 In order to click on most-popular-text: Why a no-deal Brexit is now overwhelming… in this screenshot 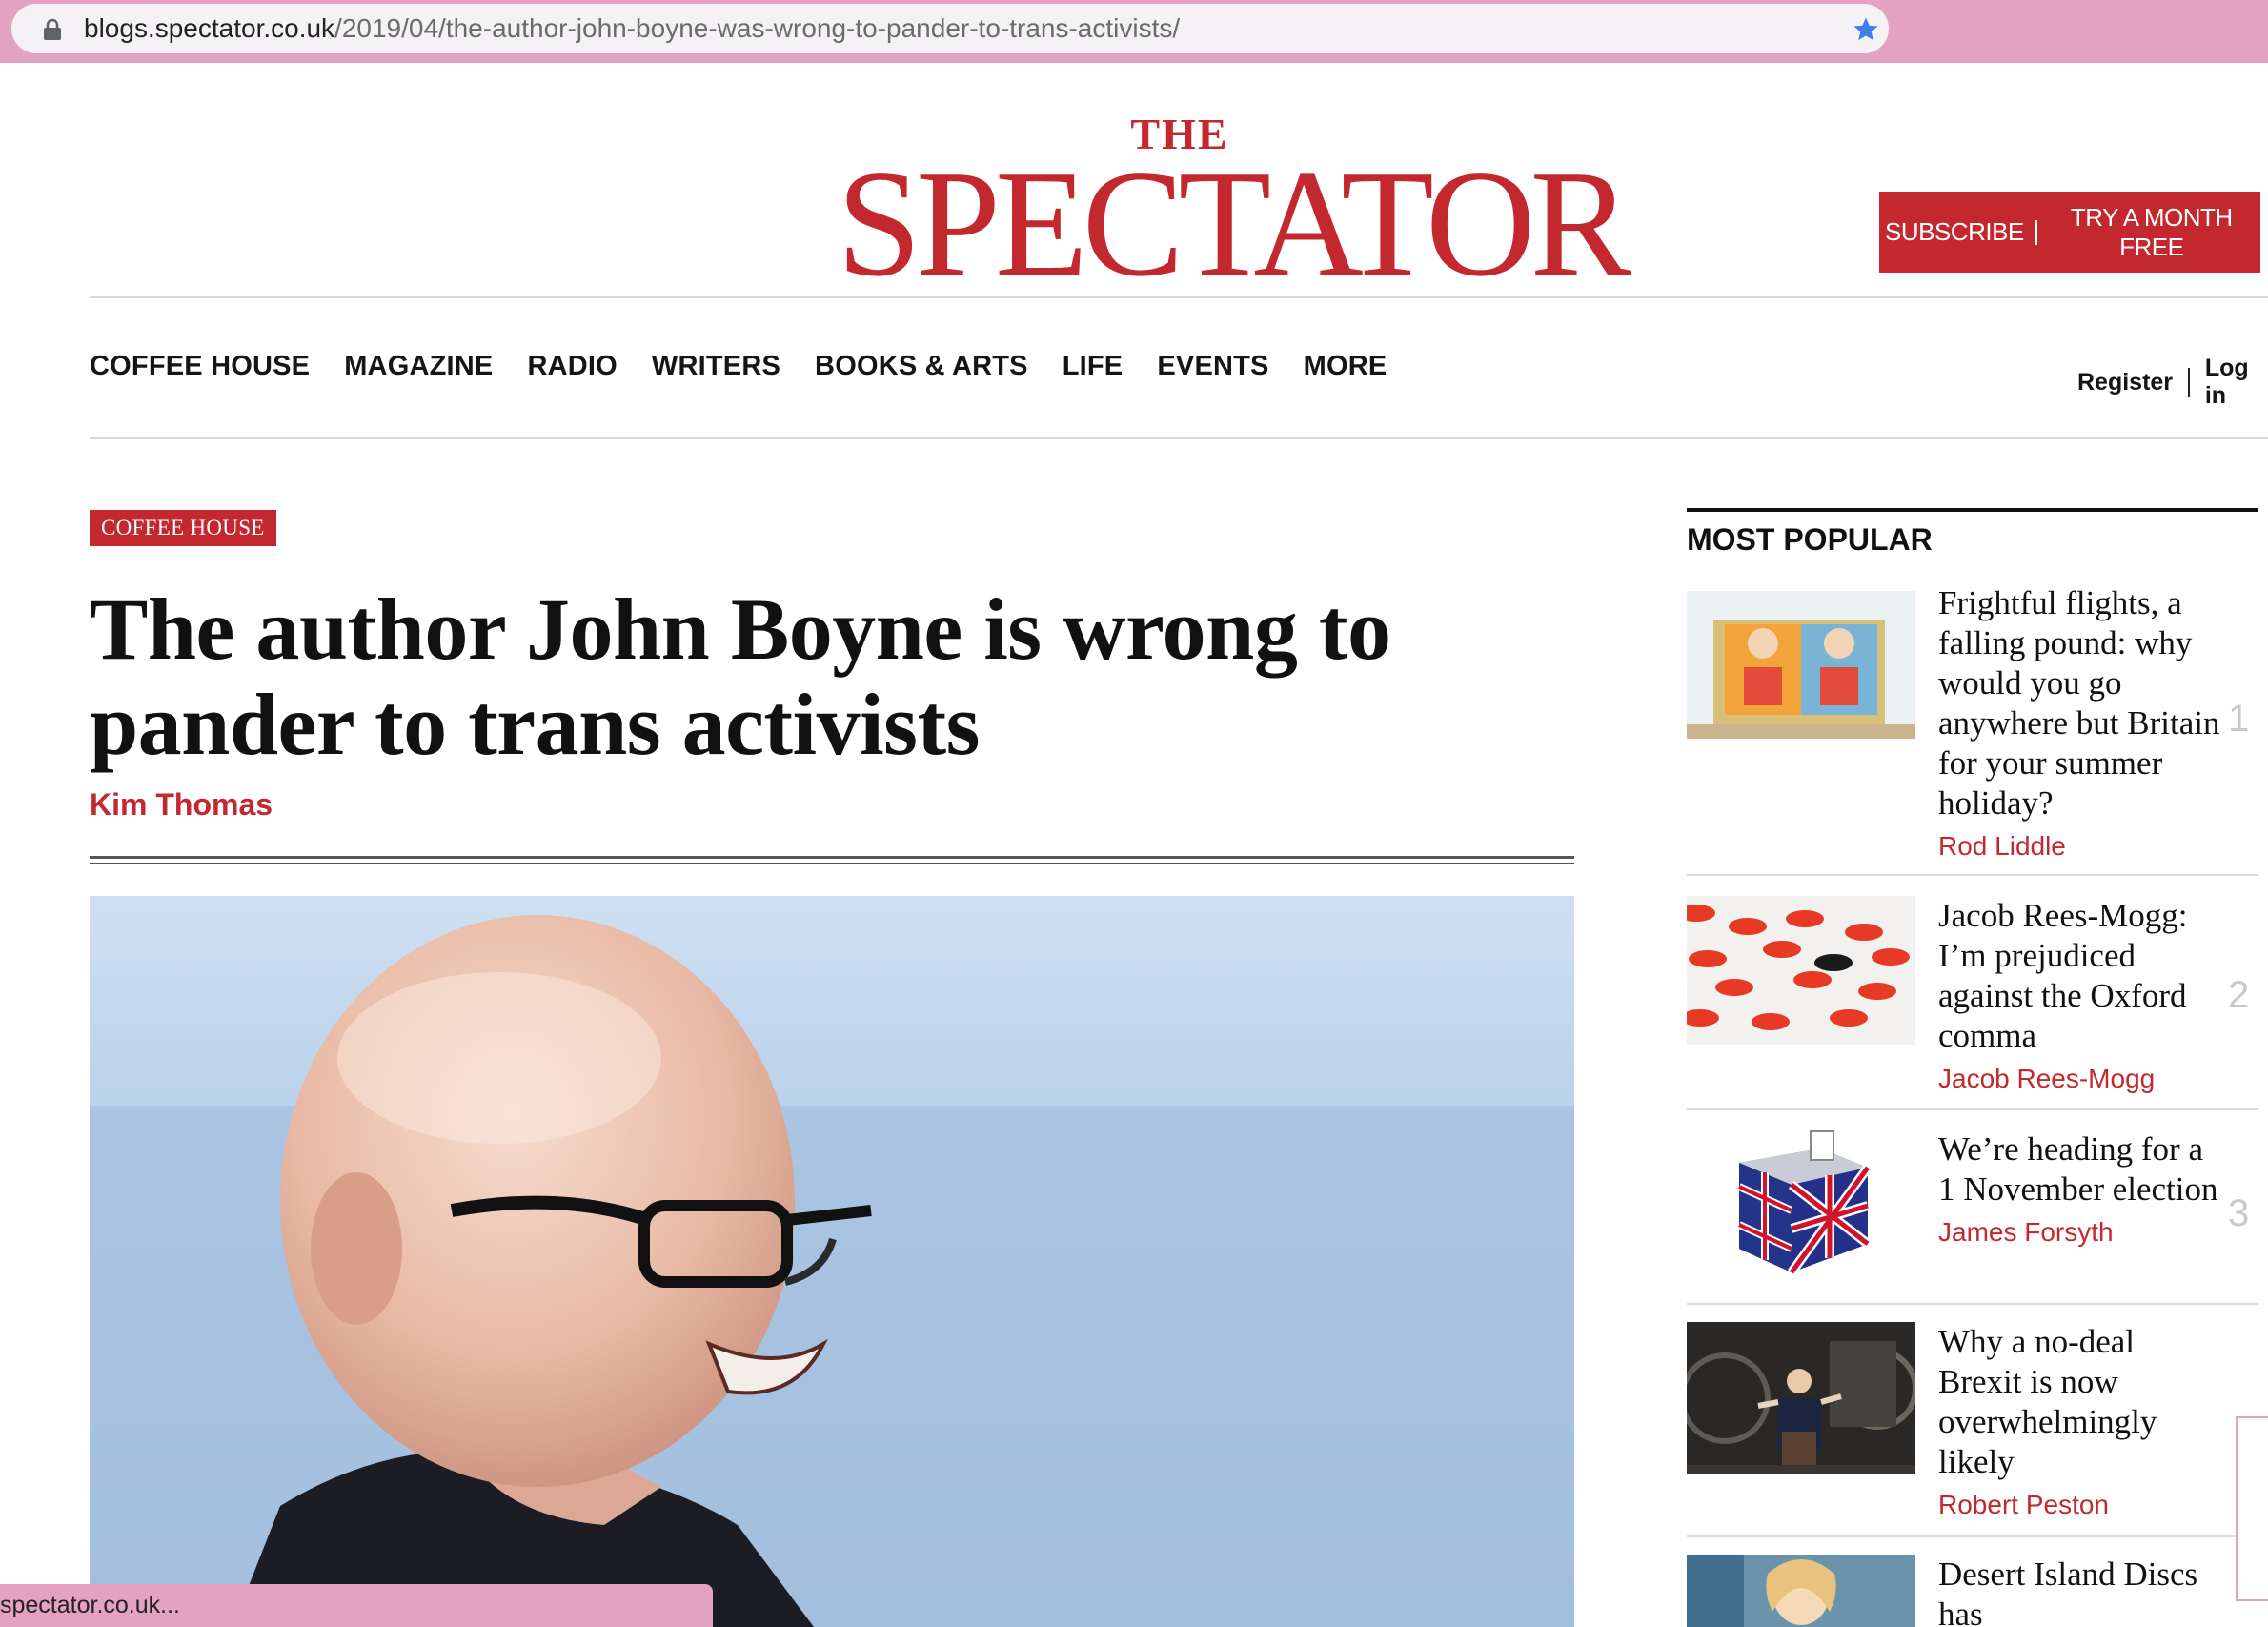, I will do `click(2081, 1421)`.